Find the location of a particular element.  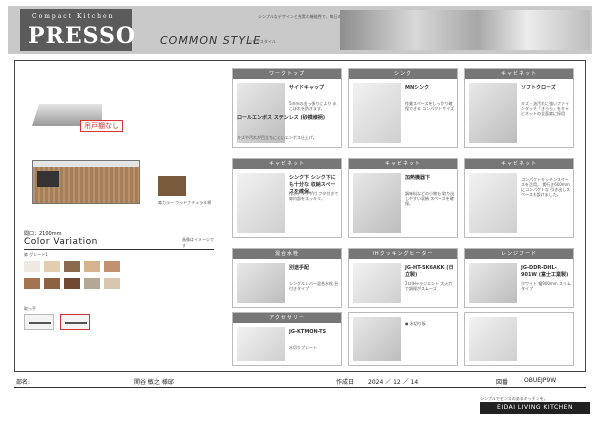

dept-label: 部名: is located at coordinates (23, 382).